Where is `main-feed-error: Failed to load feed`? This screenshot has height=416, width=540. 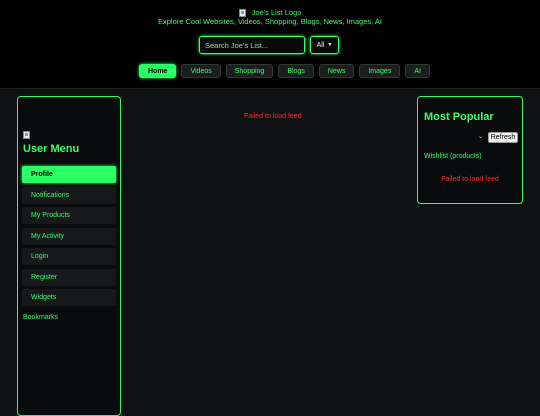
main-feed-error: Failed to load feed is located at coordinates (273, 116).